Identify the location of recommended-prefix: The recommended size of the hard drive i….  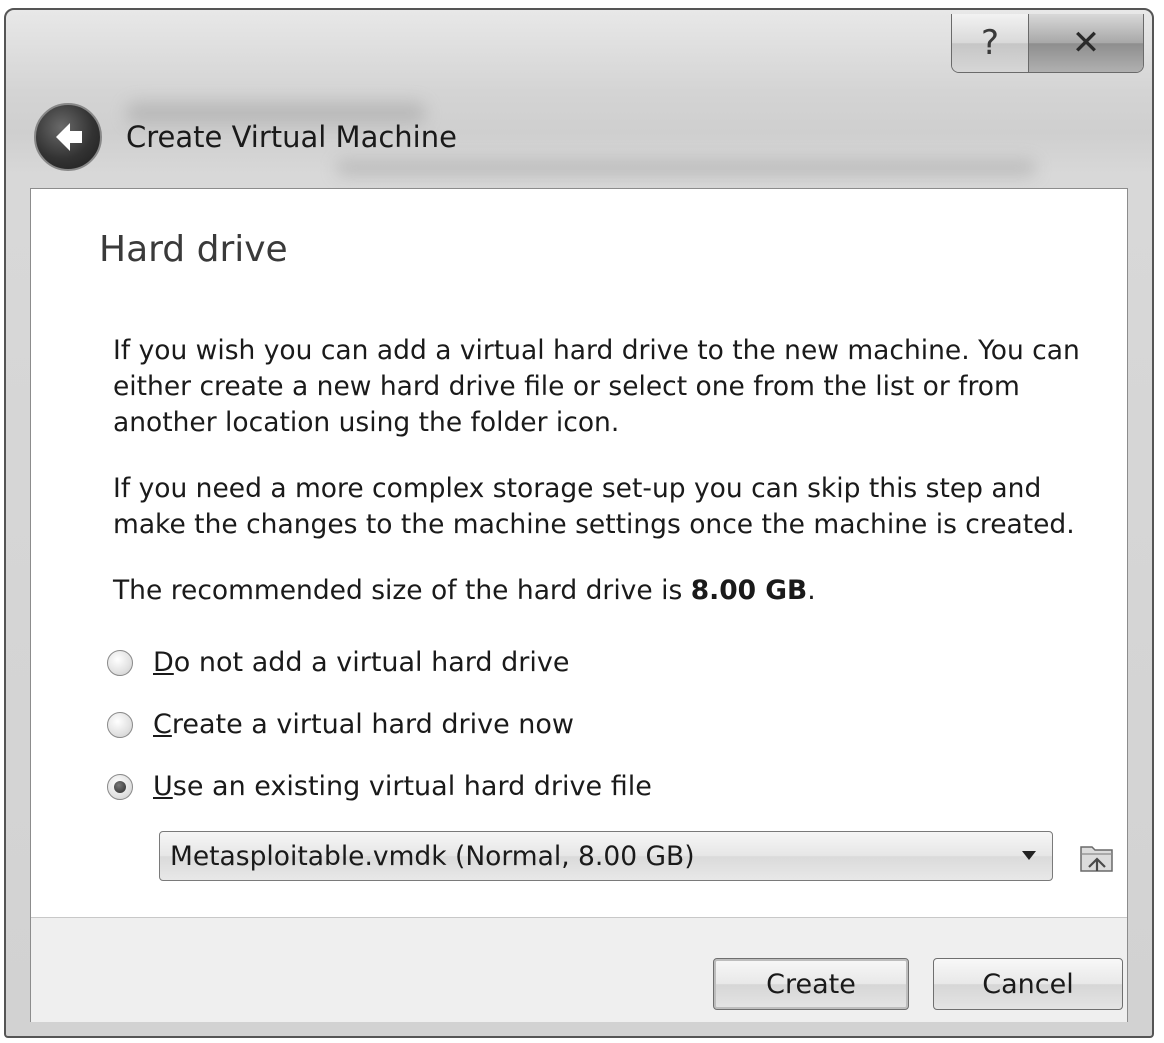
(402, 590).